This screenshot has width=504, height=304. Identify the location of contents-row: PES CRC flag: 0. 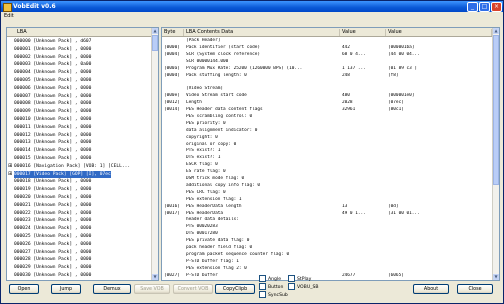
(327, 193).